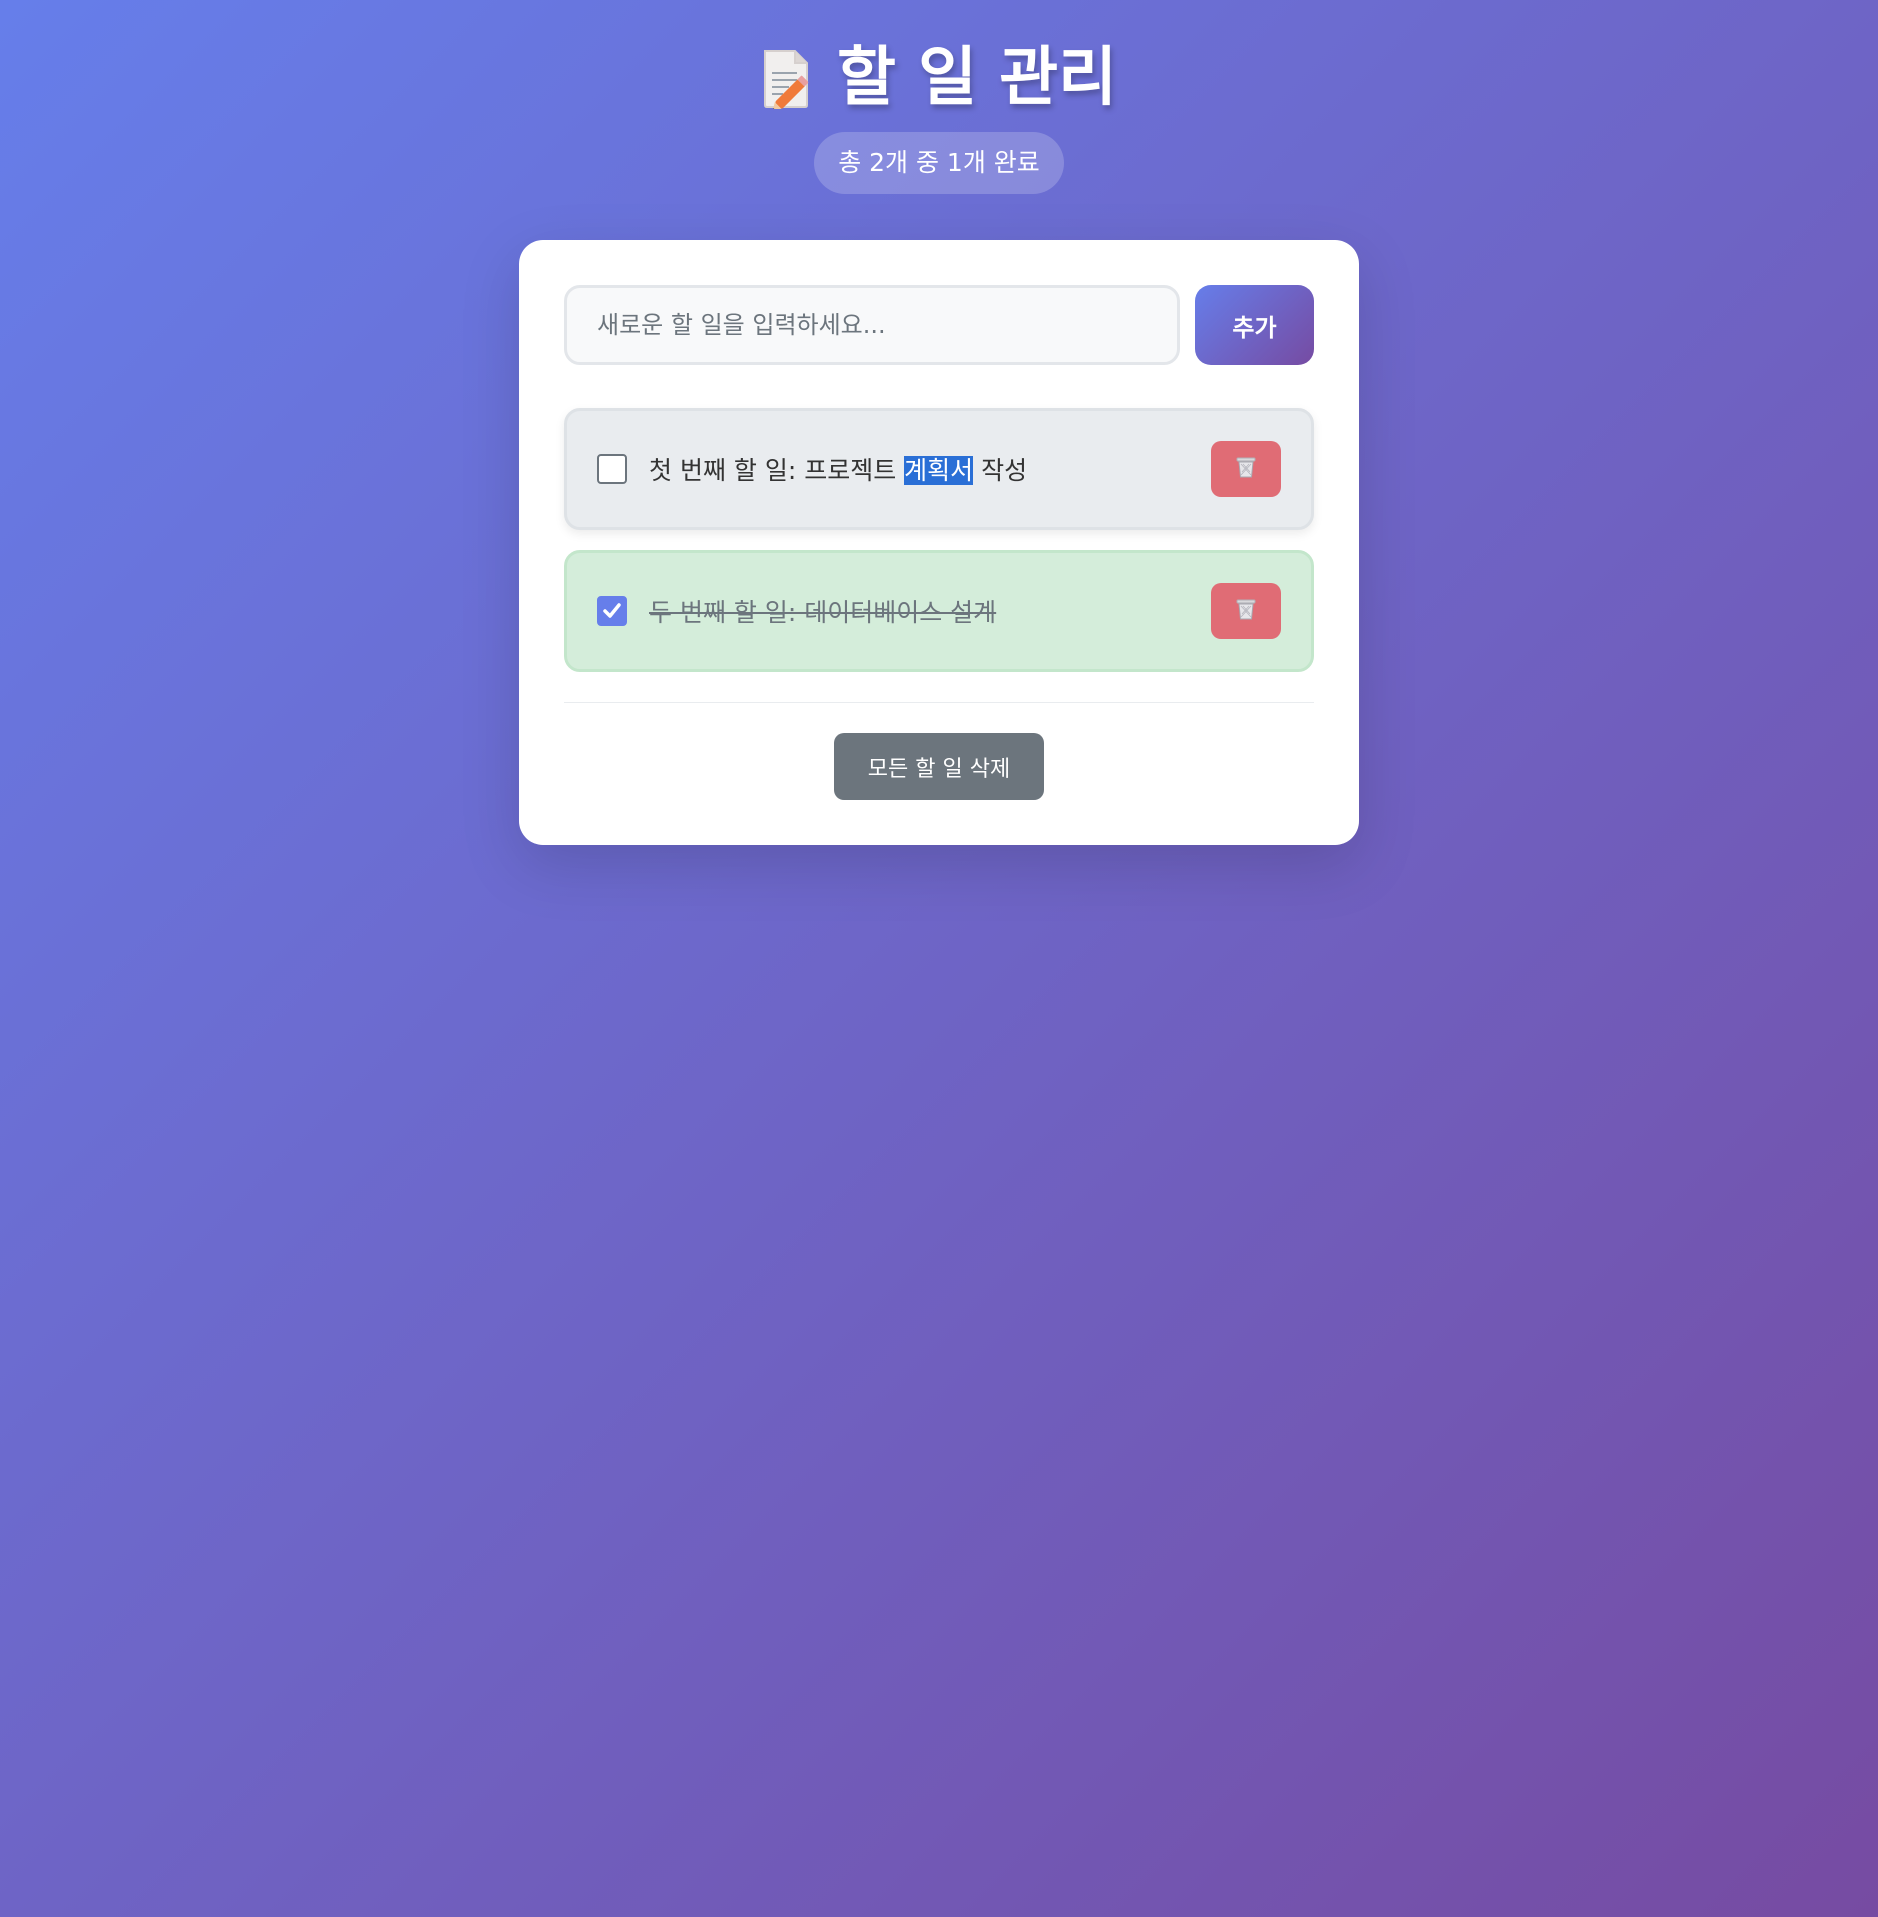 This screenshot has height=1917, width=1878. Describe the element at coordinates (1000, 470) in the screenshot. I see `todo-text-part: 작성` at that location.